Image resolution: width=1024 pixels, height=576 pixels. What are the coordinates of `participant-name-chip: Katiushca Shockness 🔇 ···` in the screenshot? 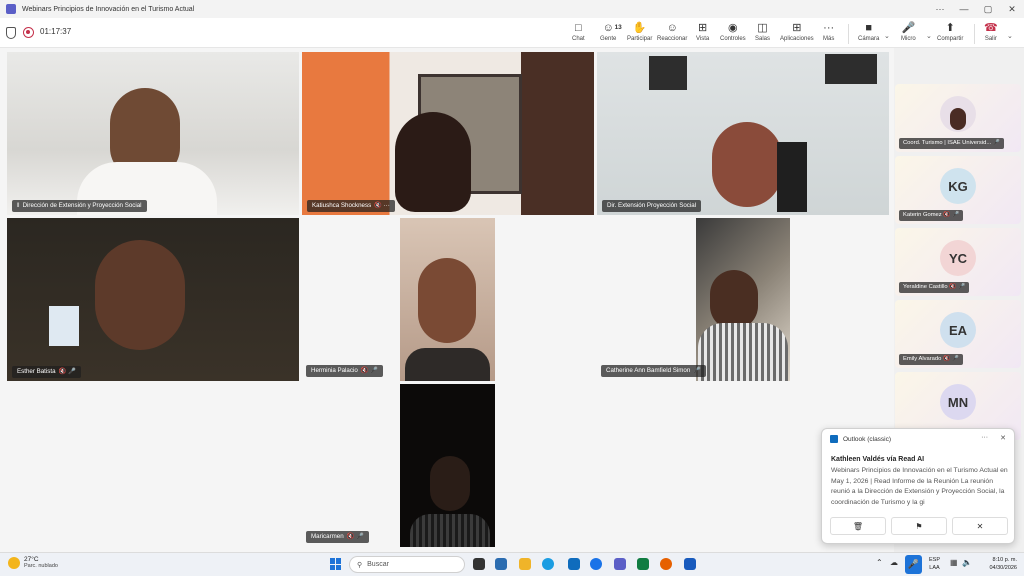 It's located at (351, 206).